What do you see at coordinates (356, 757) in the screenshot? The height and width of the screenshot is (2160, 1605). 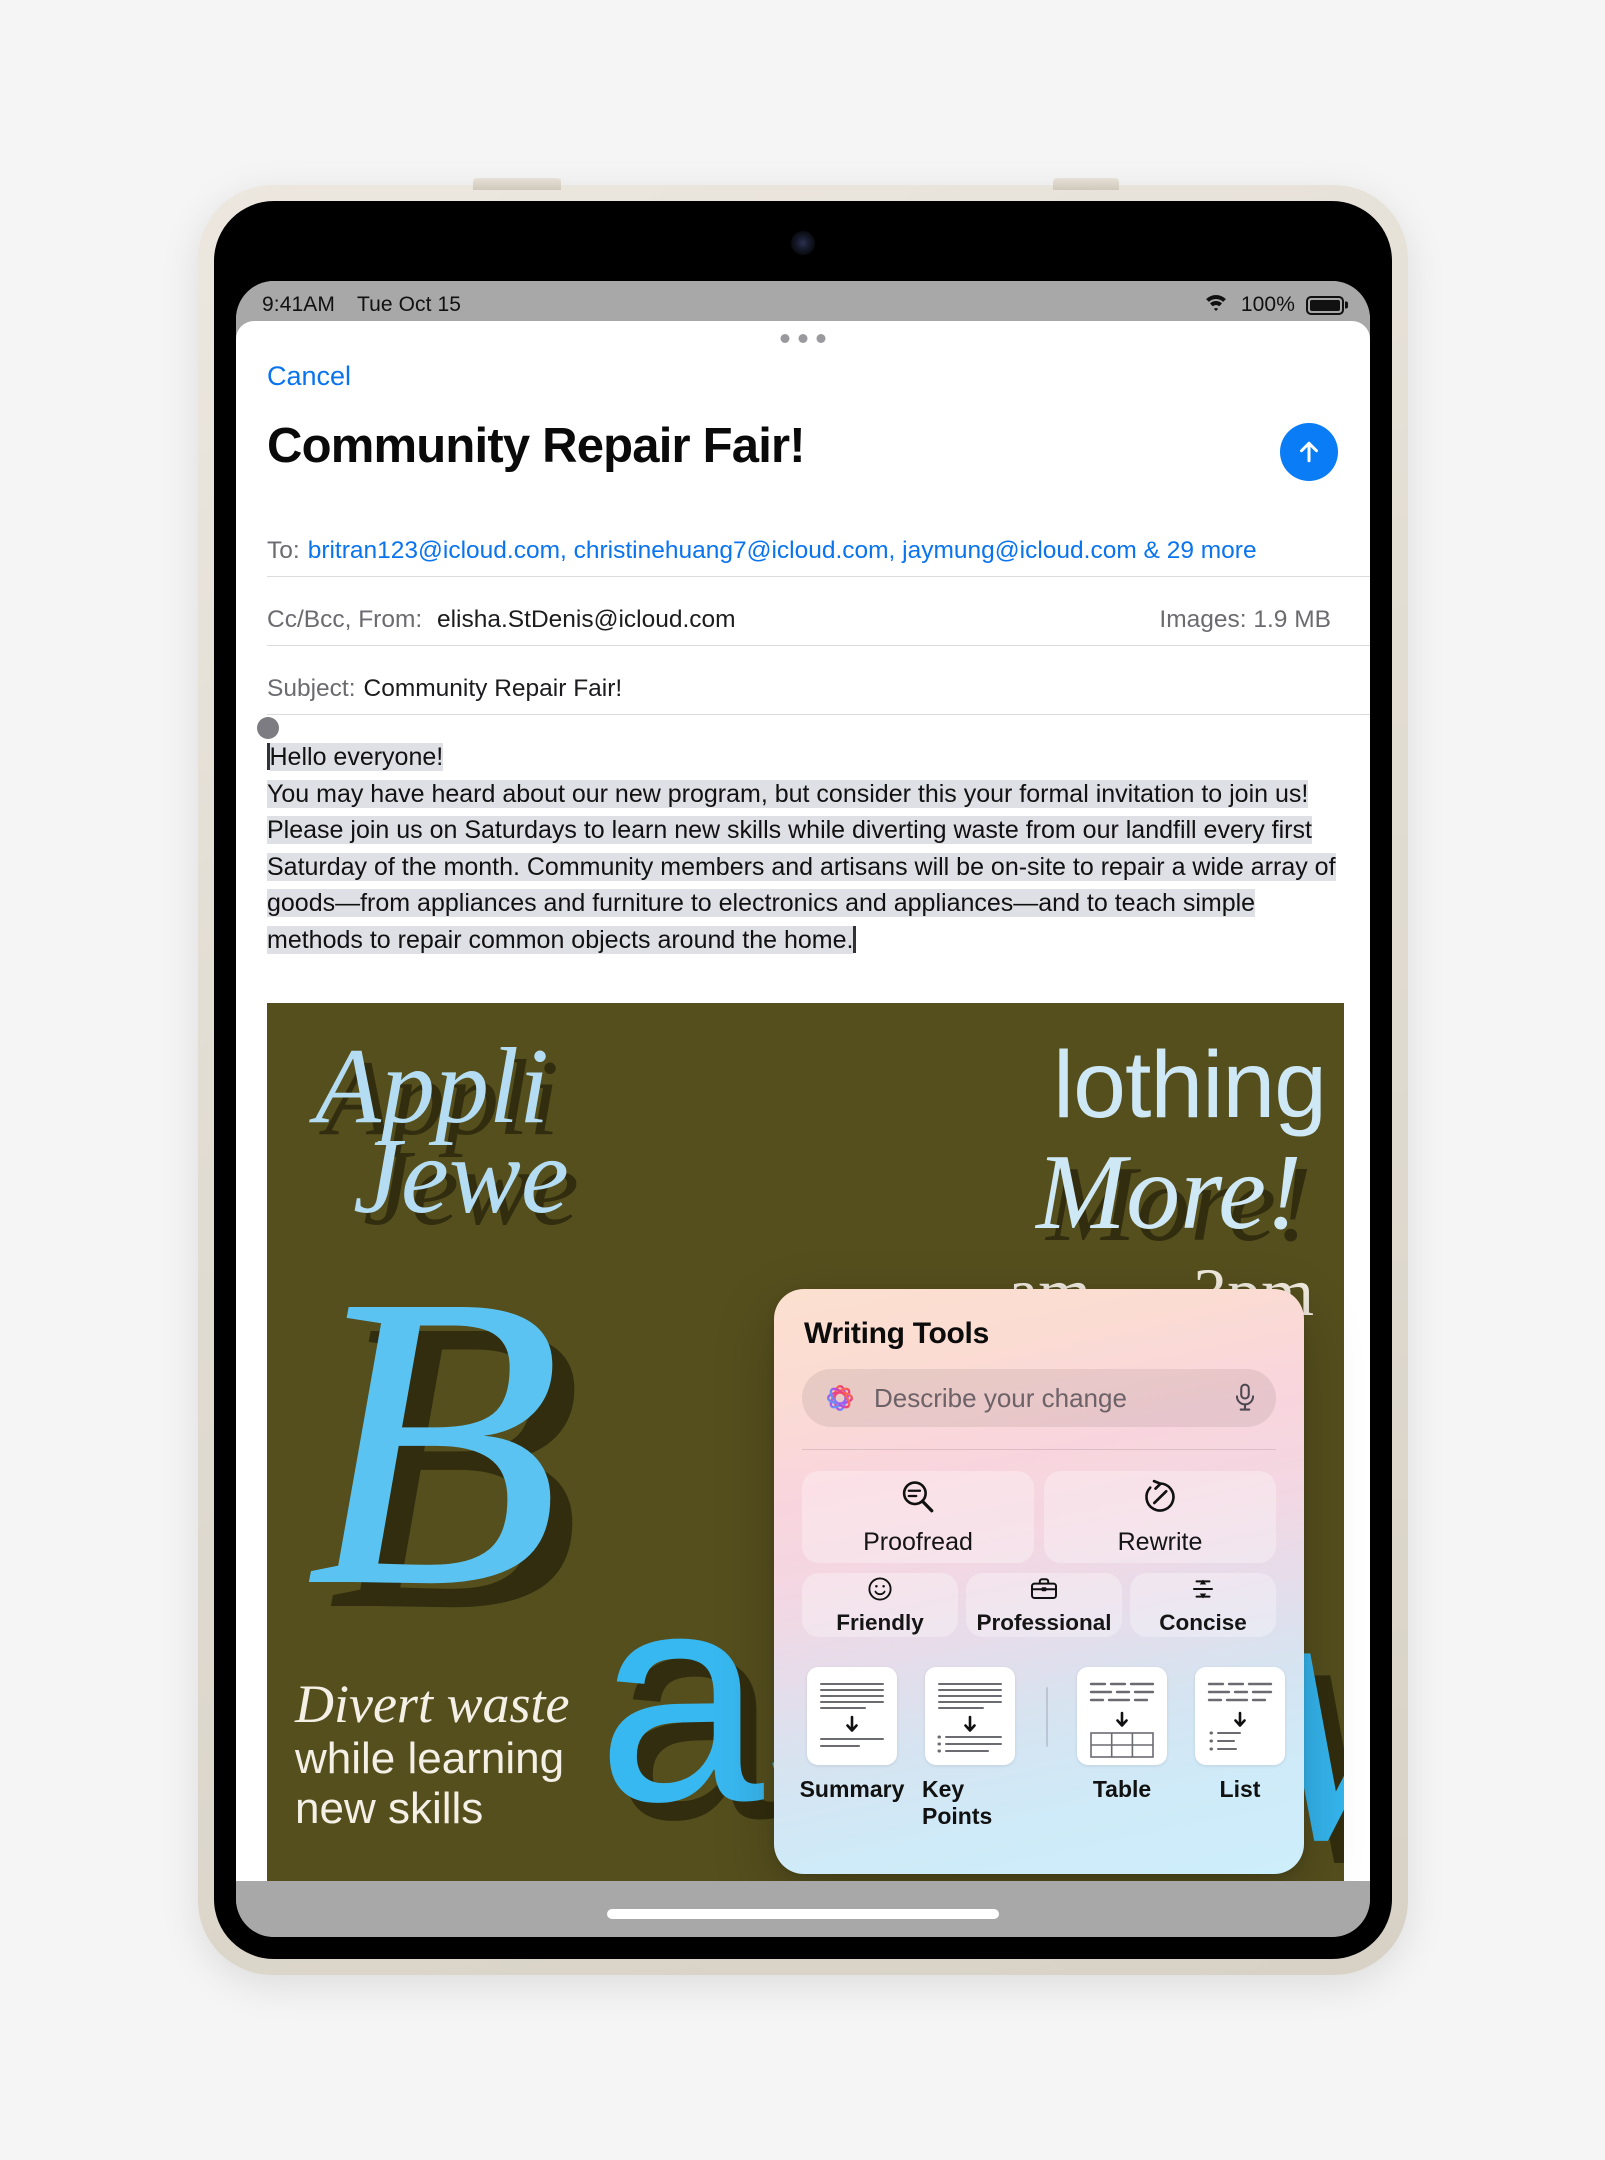 I see `body-line-1: Hello everyone!` at bounding box center [356, 757].